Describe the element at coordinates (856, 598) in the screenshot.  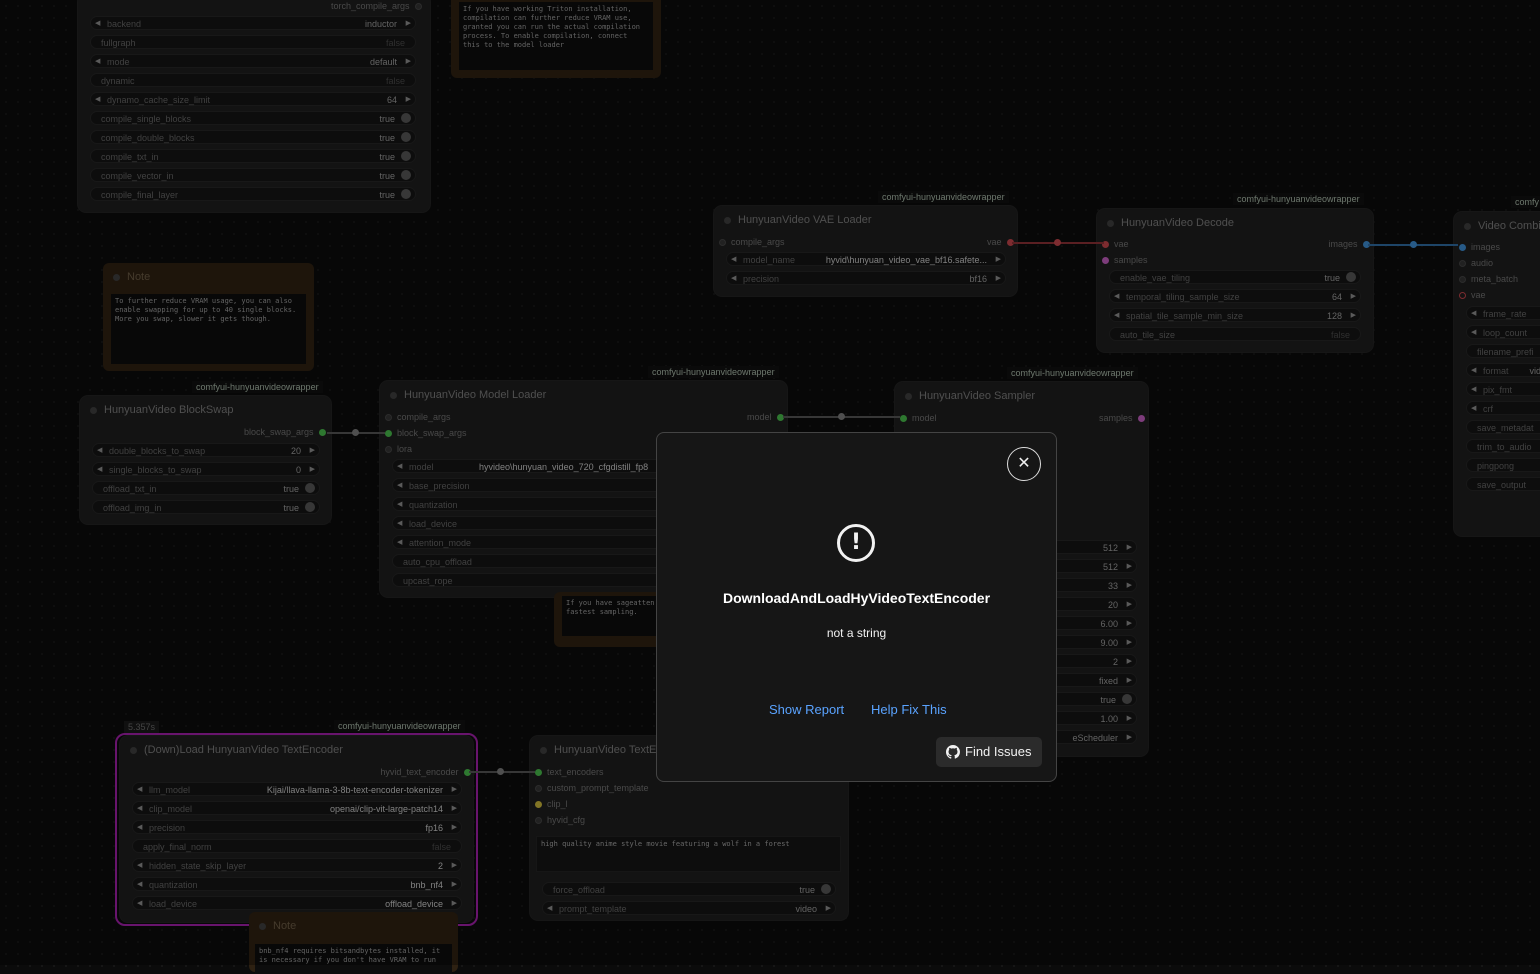
I see `error-title: DownloadAndLoadHyVideoTextEncoder` at that location.